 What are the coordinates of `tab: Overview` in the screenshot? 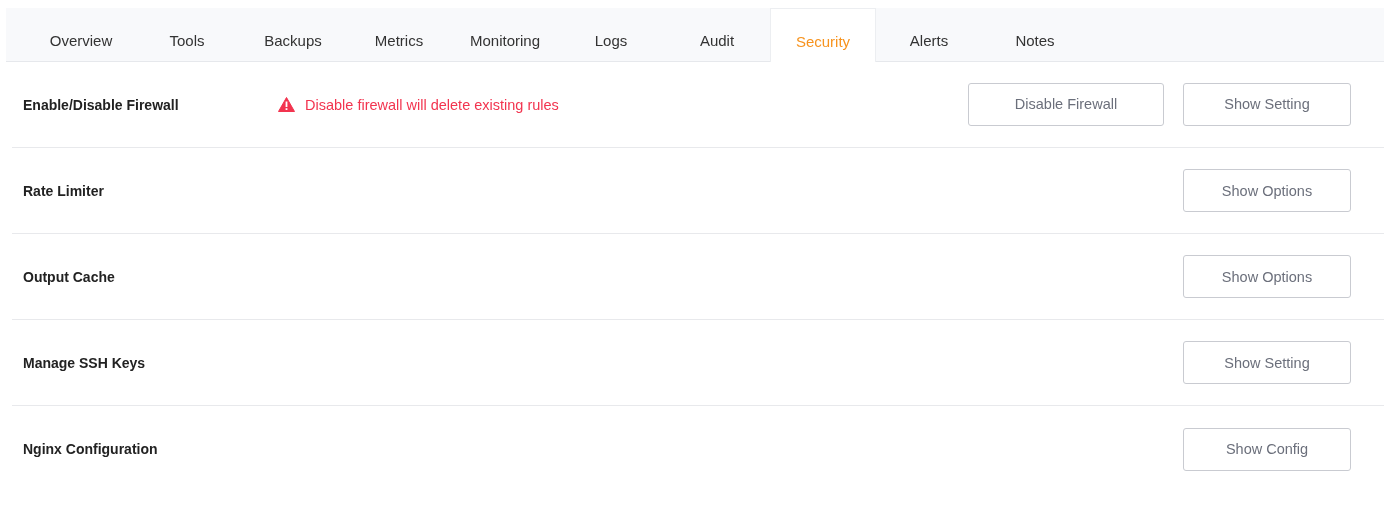 It's located at (81, 34).